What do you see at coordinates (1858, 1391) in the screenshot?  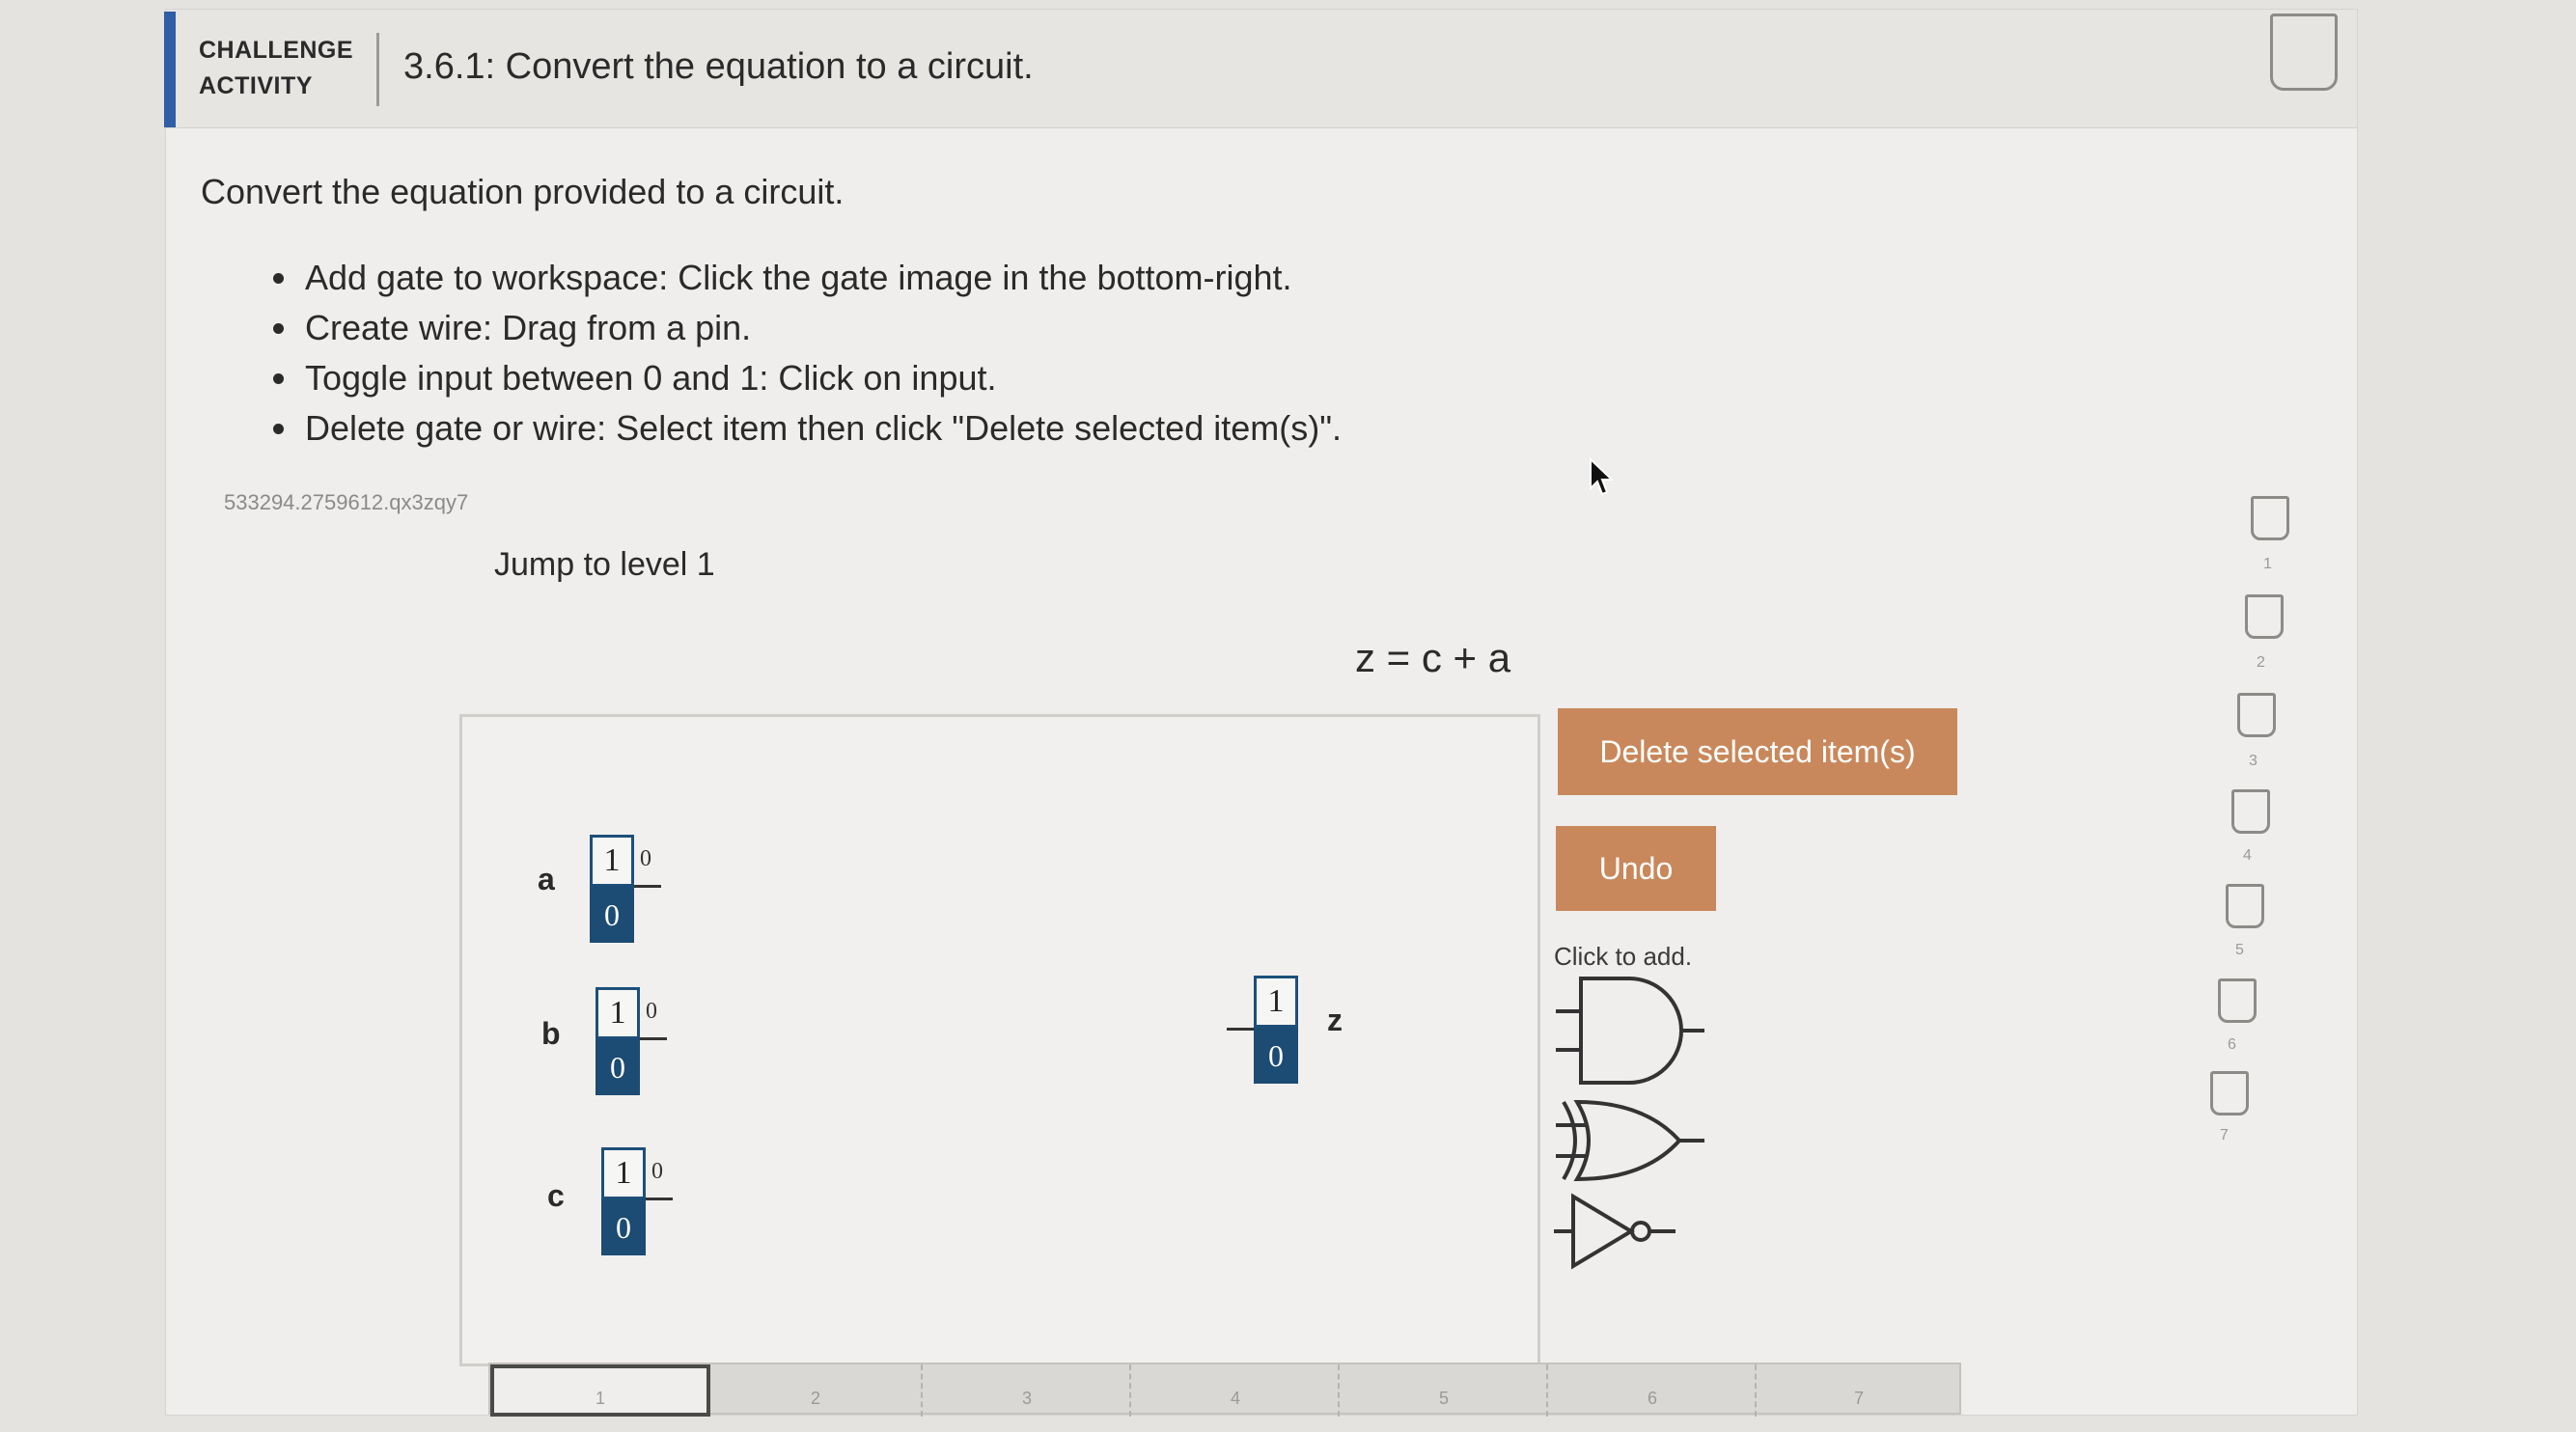 I see `level-tab-7: 7` at bounding box center [1858, 1391].